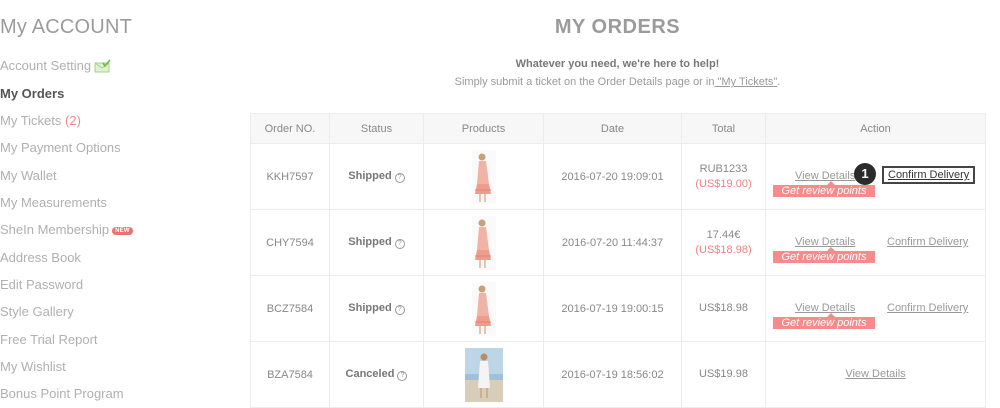 Image resolution: width=1000 pixels, height=408 pixels. I want to click on envelope-check-icon, so click(102, 67).